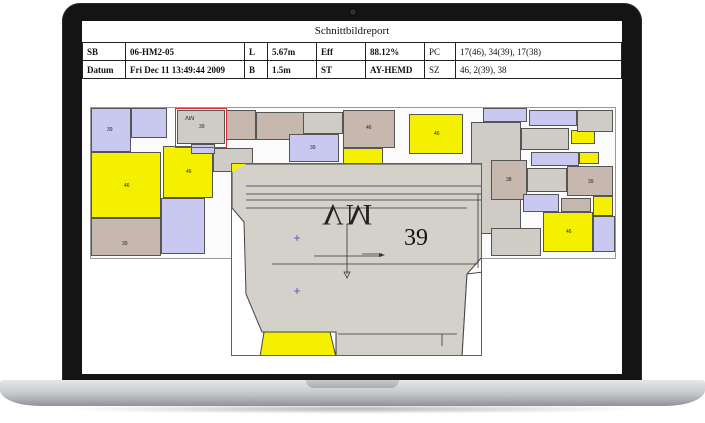 The image size is (705, 423). What do you see at coordinates (395, 69) in the screenshot?
I see `style-value: AY-HEMD` at bounding box center [395, 69].